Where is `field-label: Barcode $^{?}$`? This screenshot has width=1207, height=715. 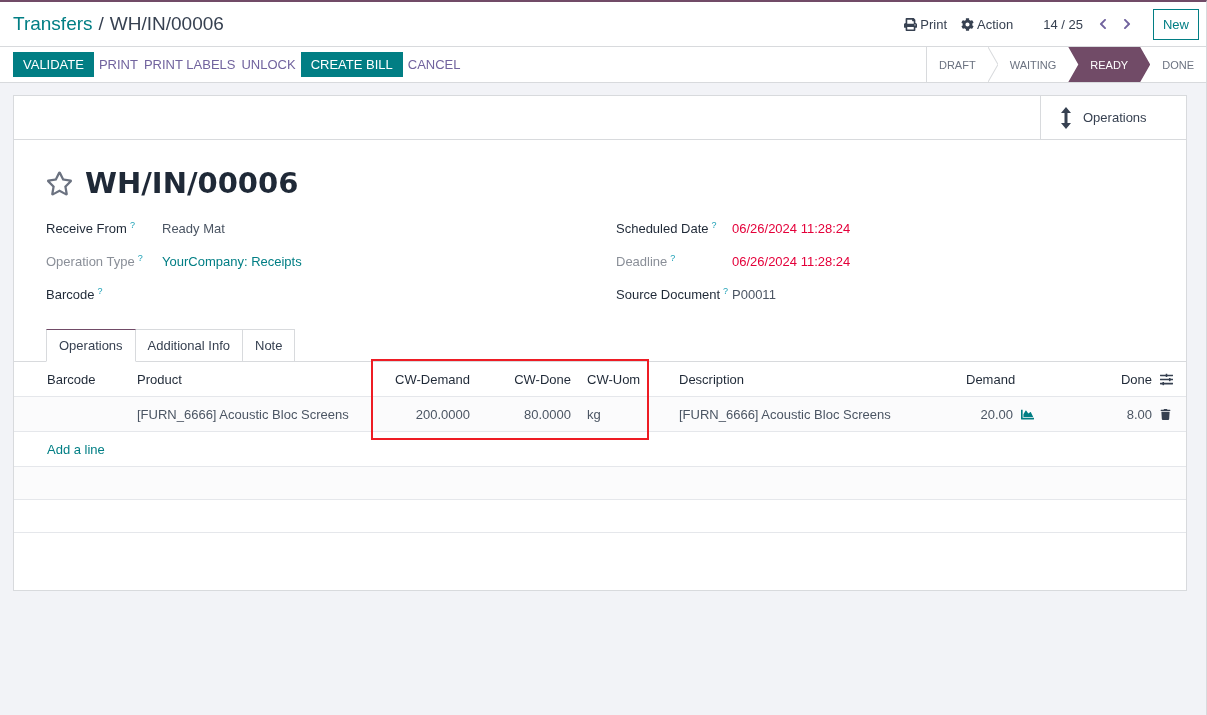 field-label: Barcode $^{?}$ is located at coordinates (75, 294).